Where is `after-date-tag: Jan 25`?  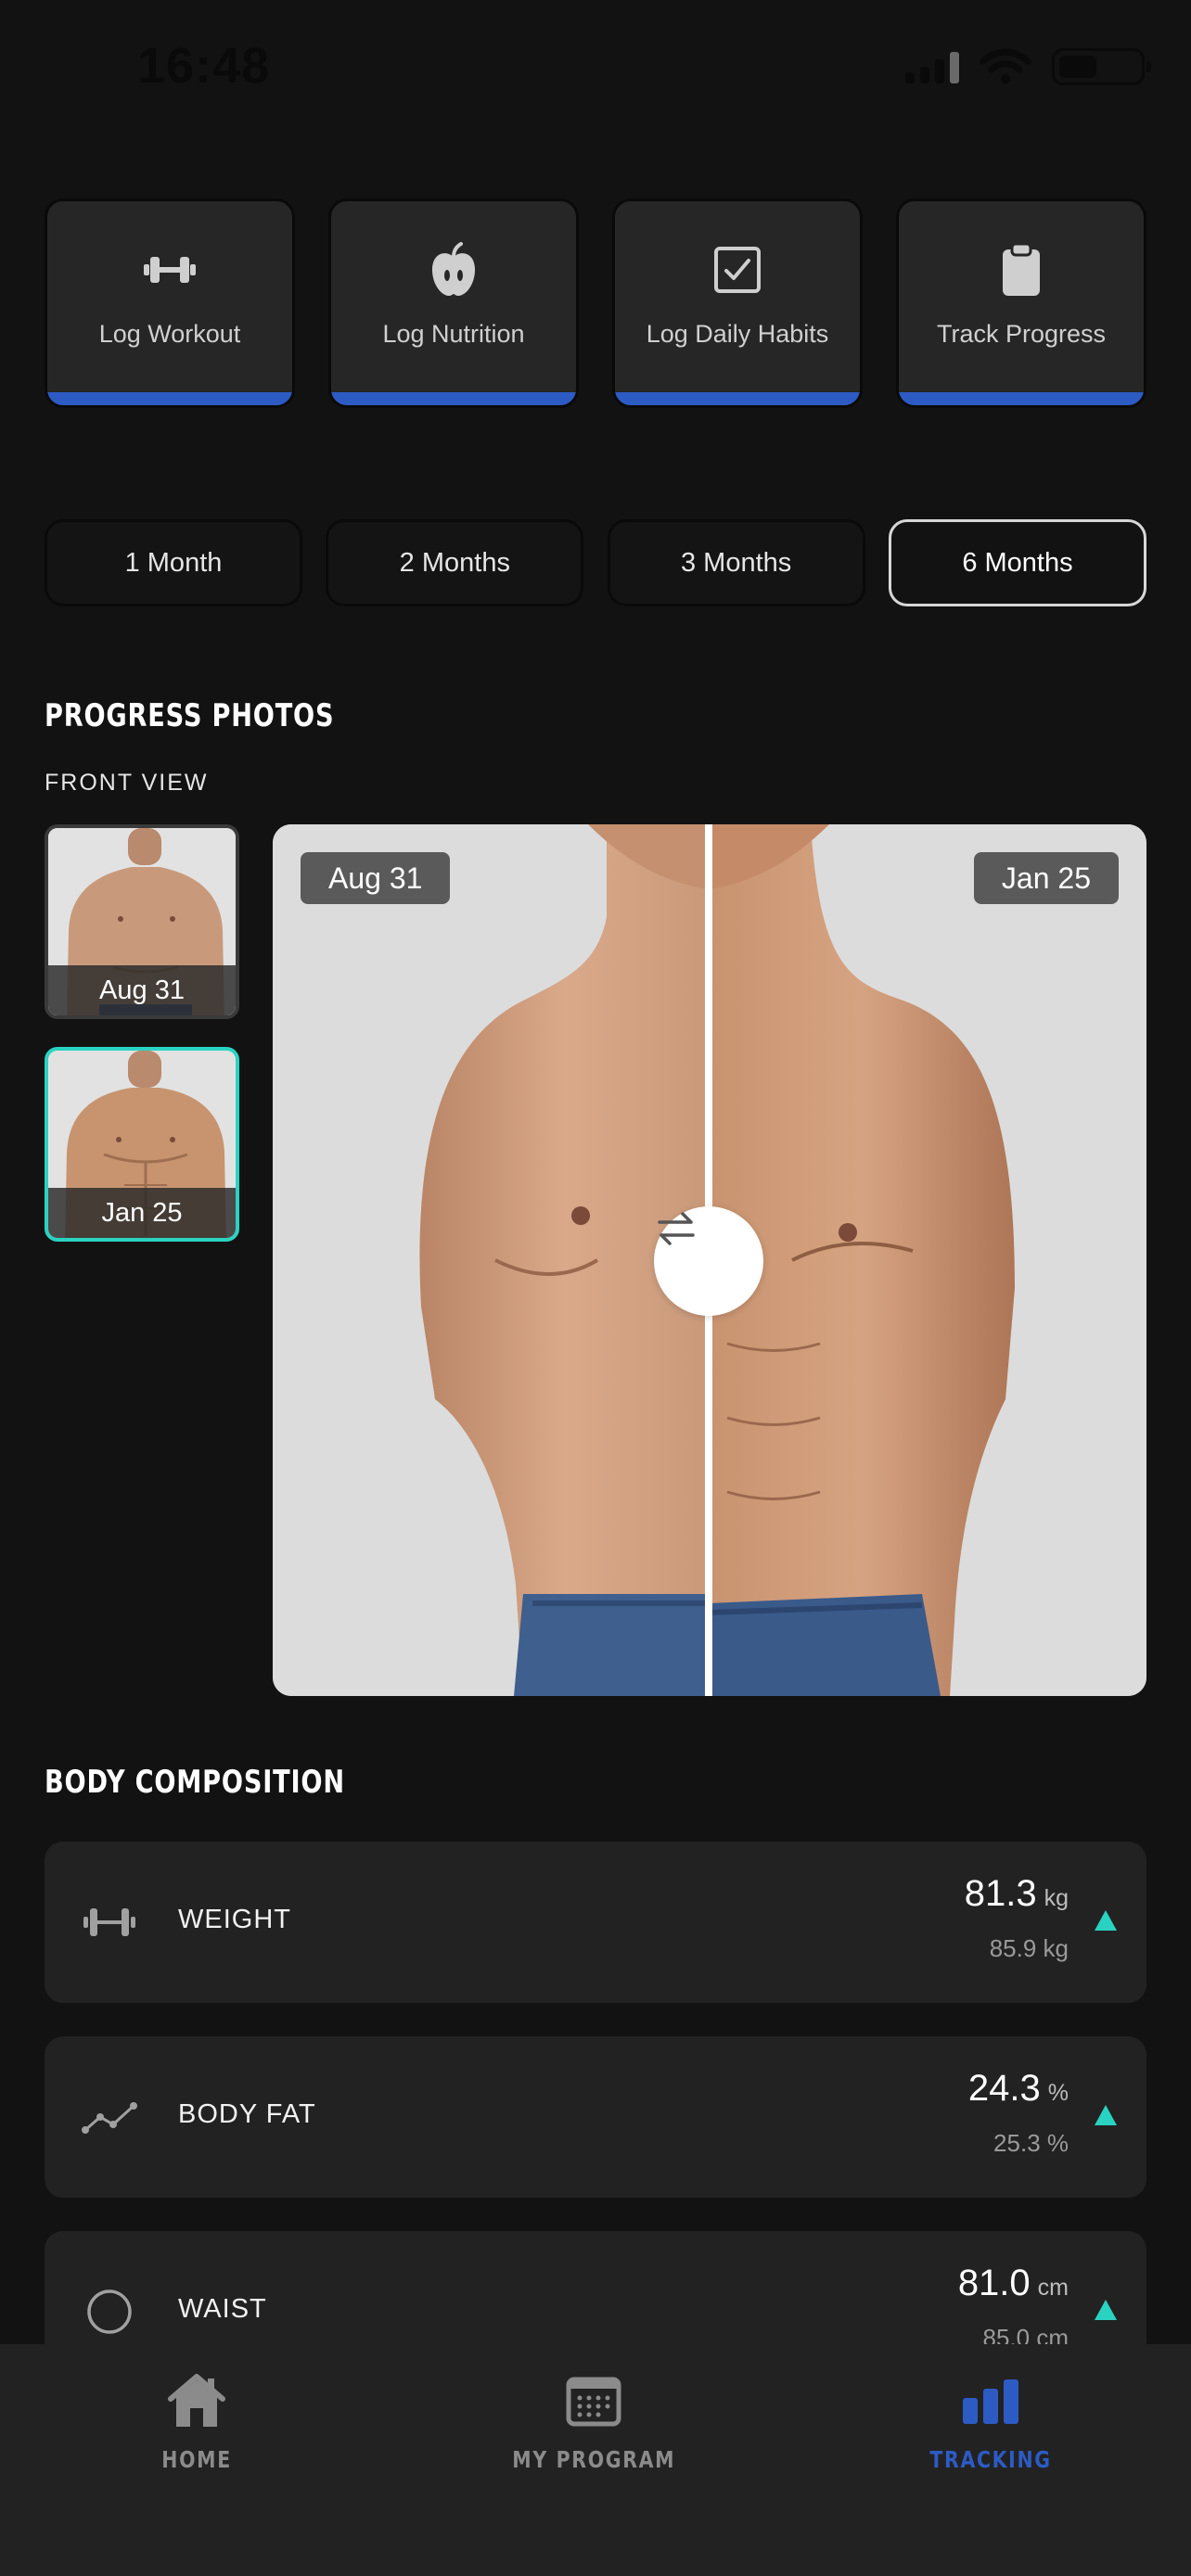
after-date-tag: Jan 25 is located at coordinates (1046, 878).